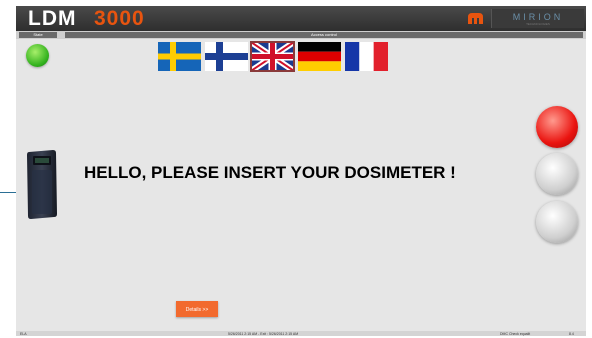  What do you see at coordinates (475, 18) in the screenshot?
I see `mirion-logo-icon` at bounding box center [475, 18].